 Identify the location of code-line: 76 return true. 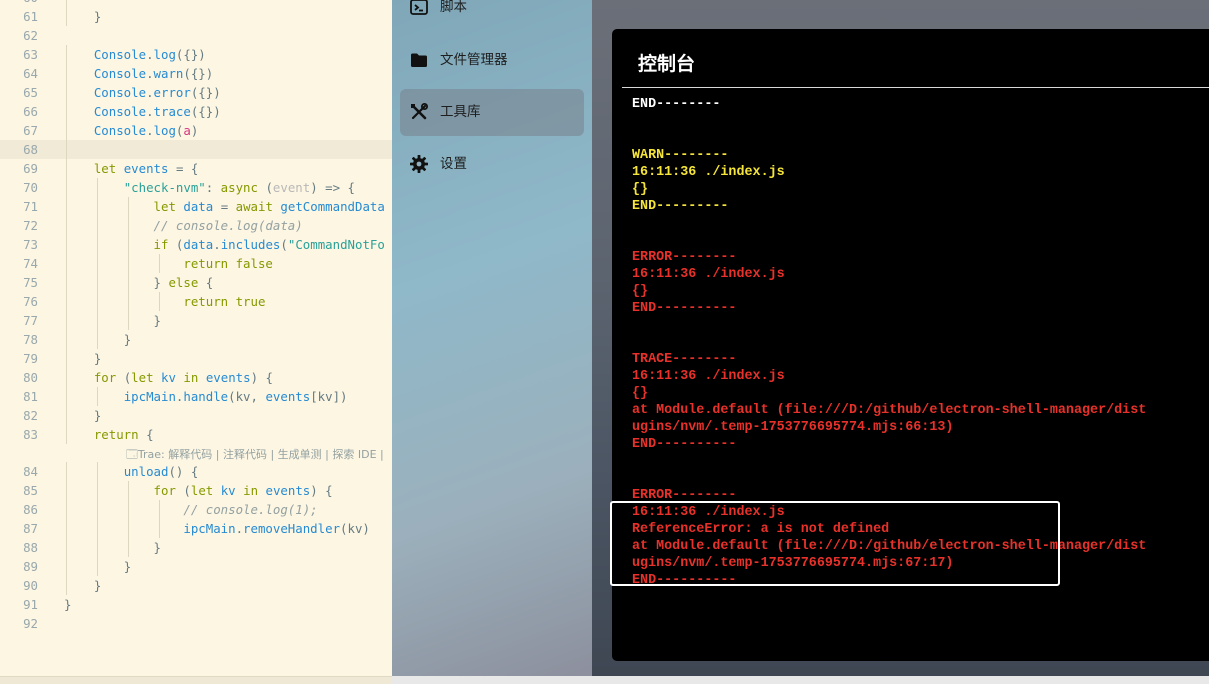
(196, 301).